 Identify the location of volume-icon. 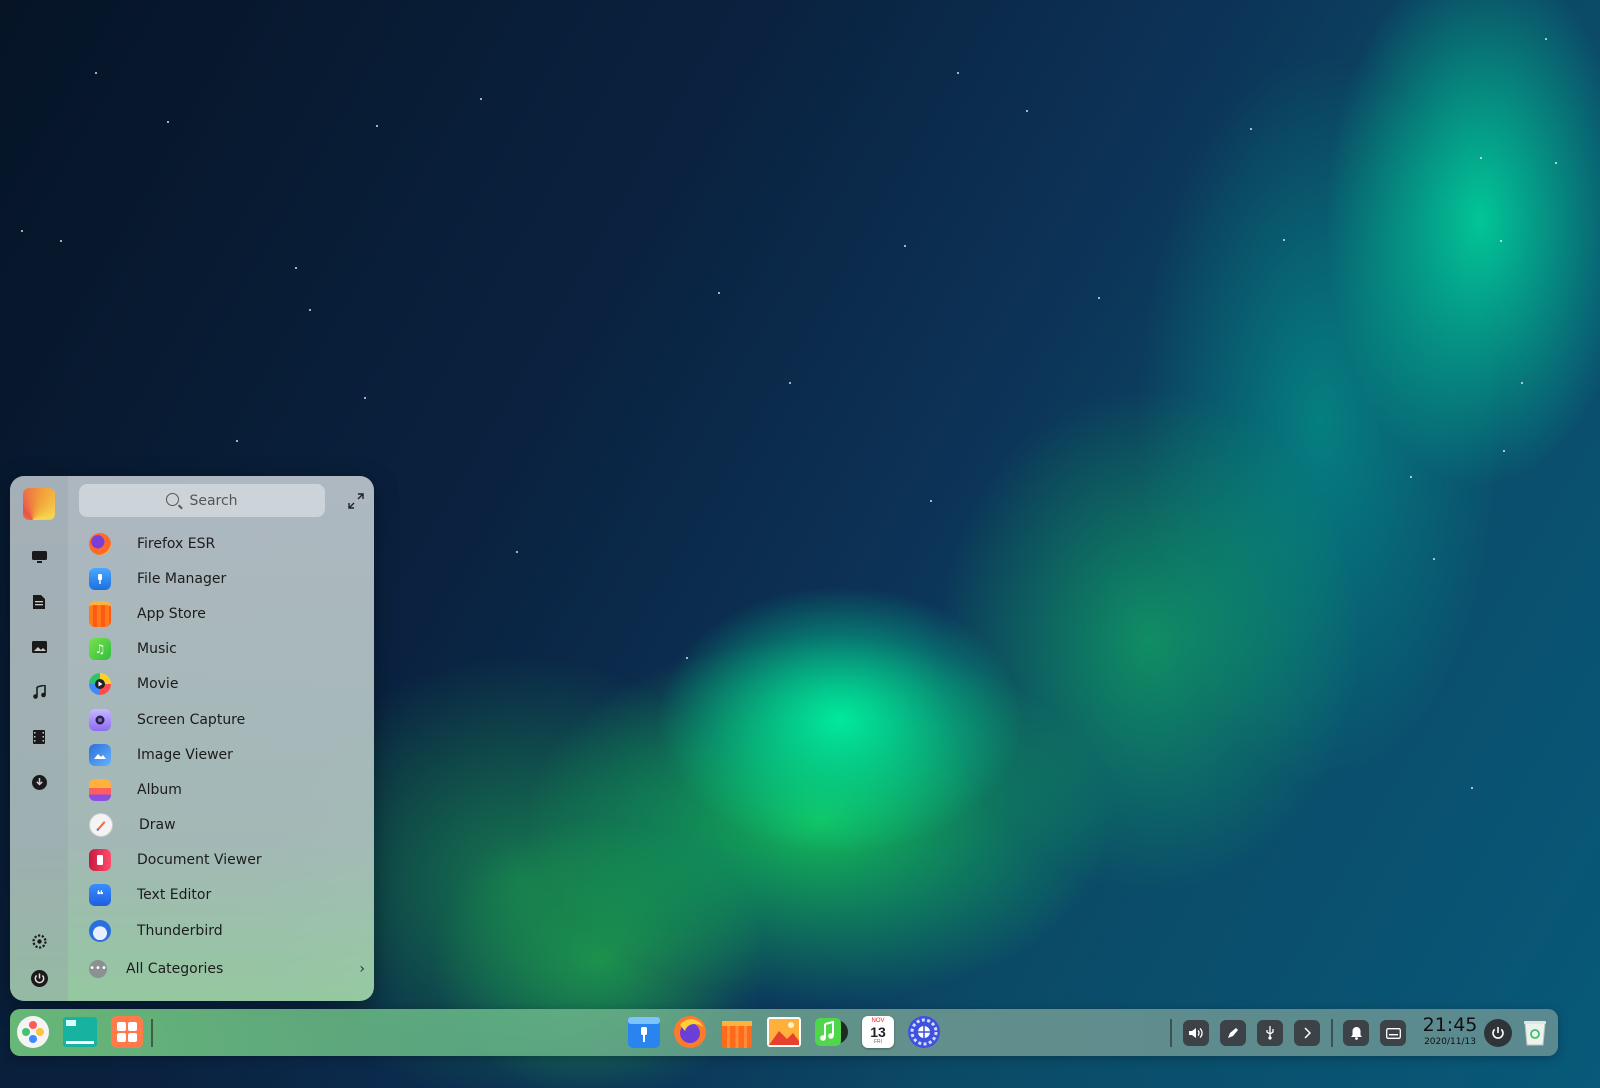
(1196, 1033).